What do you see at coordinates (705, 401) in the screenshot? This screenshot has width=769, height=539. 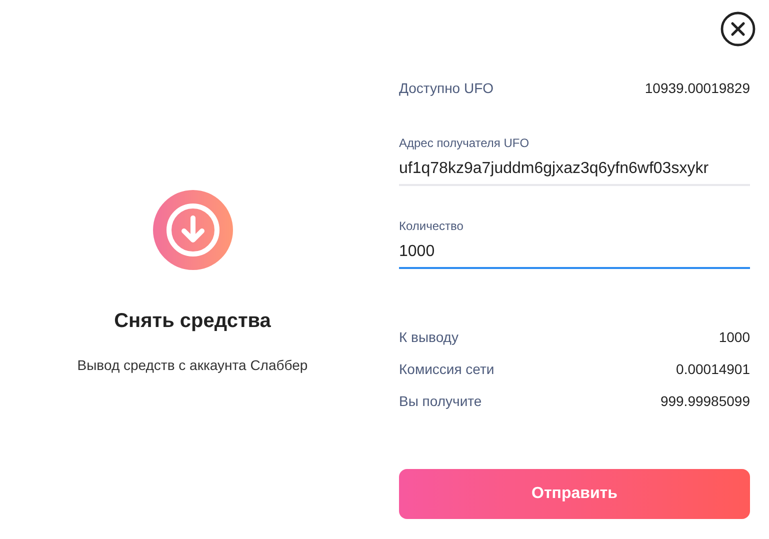 I see `summary-value: 999.99985099` at bounding box center [705, 401].